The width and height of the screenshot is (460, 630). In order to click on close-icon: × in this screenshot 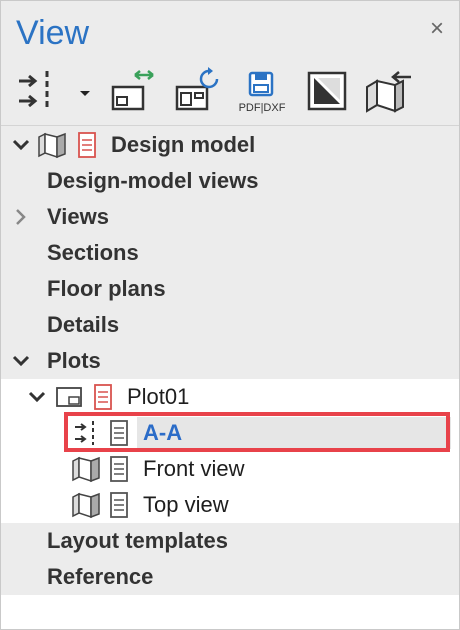, I will do `click(437, 29)`.